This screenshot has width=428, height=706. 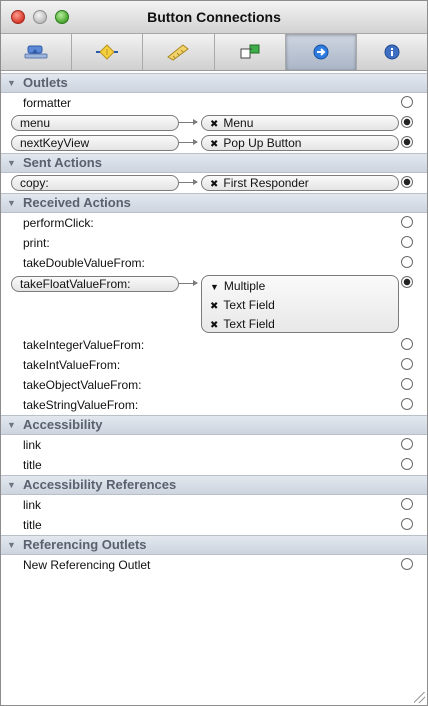 I want to click on section-title: Outlets, so click(x=45, y=82).